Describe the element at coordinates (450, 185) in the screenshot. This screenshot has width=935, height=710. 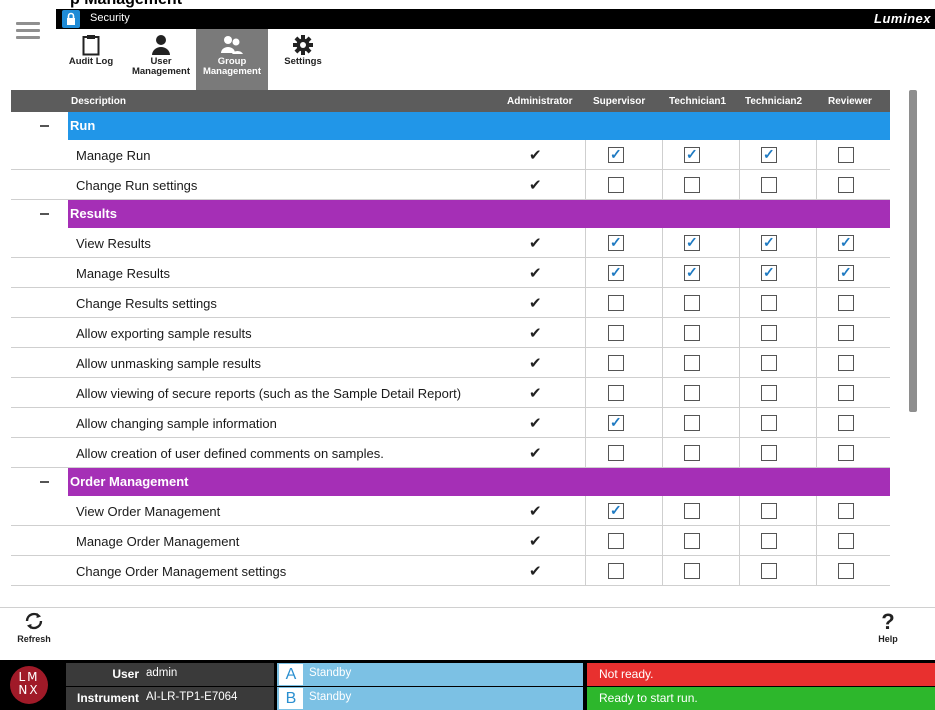
I see `table-row: Change Run settings ✔` at that location.